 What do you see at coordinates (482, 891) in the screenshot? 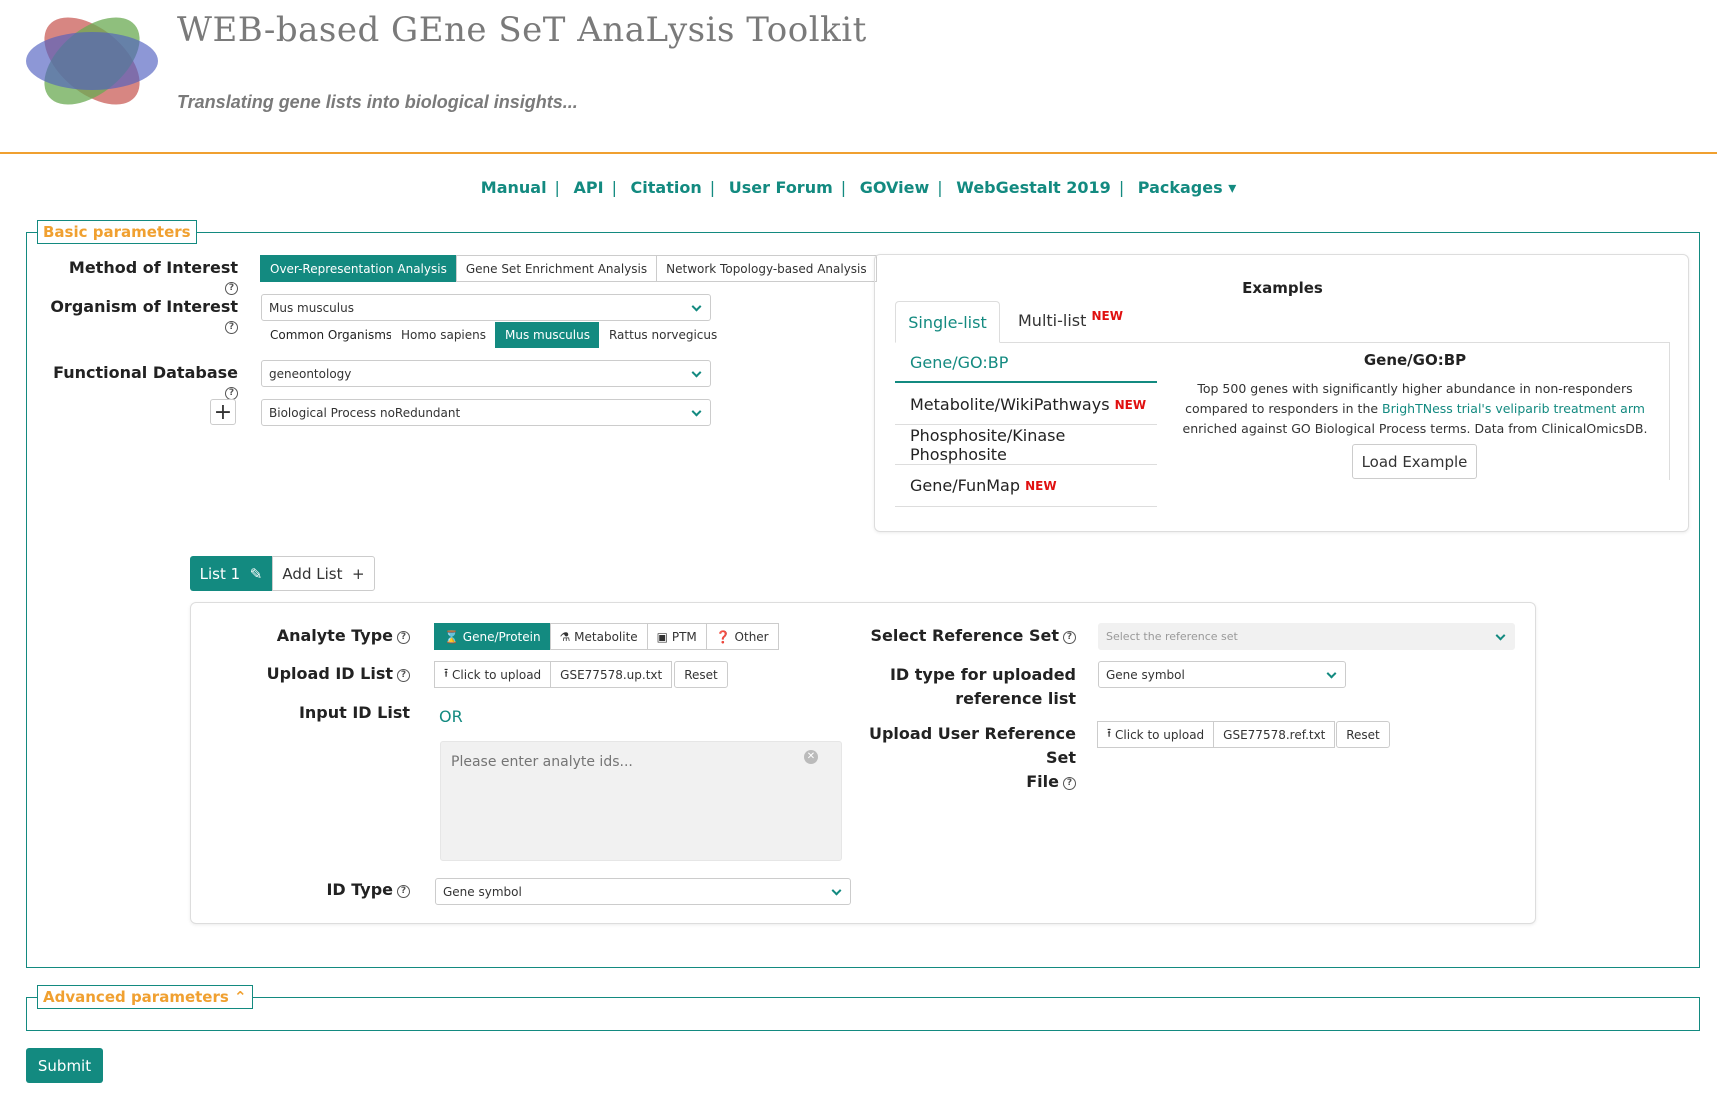
I see `id-type-value: Gene symbol` at bounding box center [482, 891].